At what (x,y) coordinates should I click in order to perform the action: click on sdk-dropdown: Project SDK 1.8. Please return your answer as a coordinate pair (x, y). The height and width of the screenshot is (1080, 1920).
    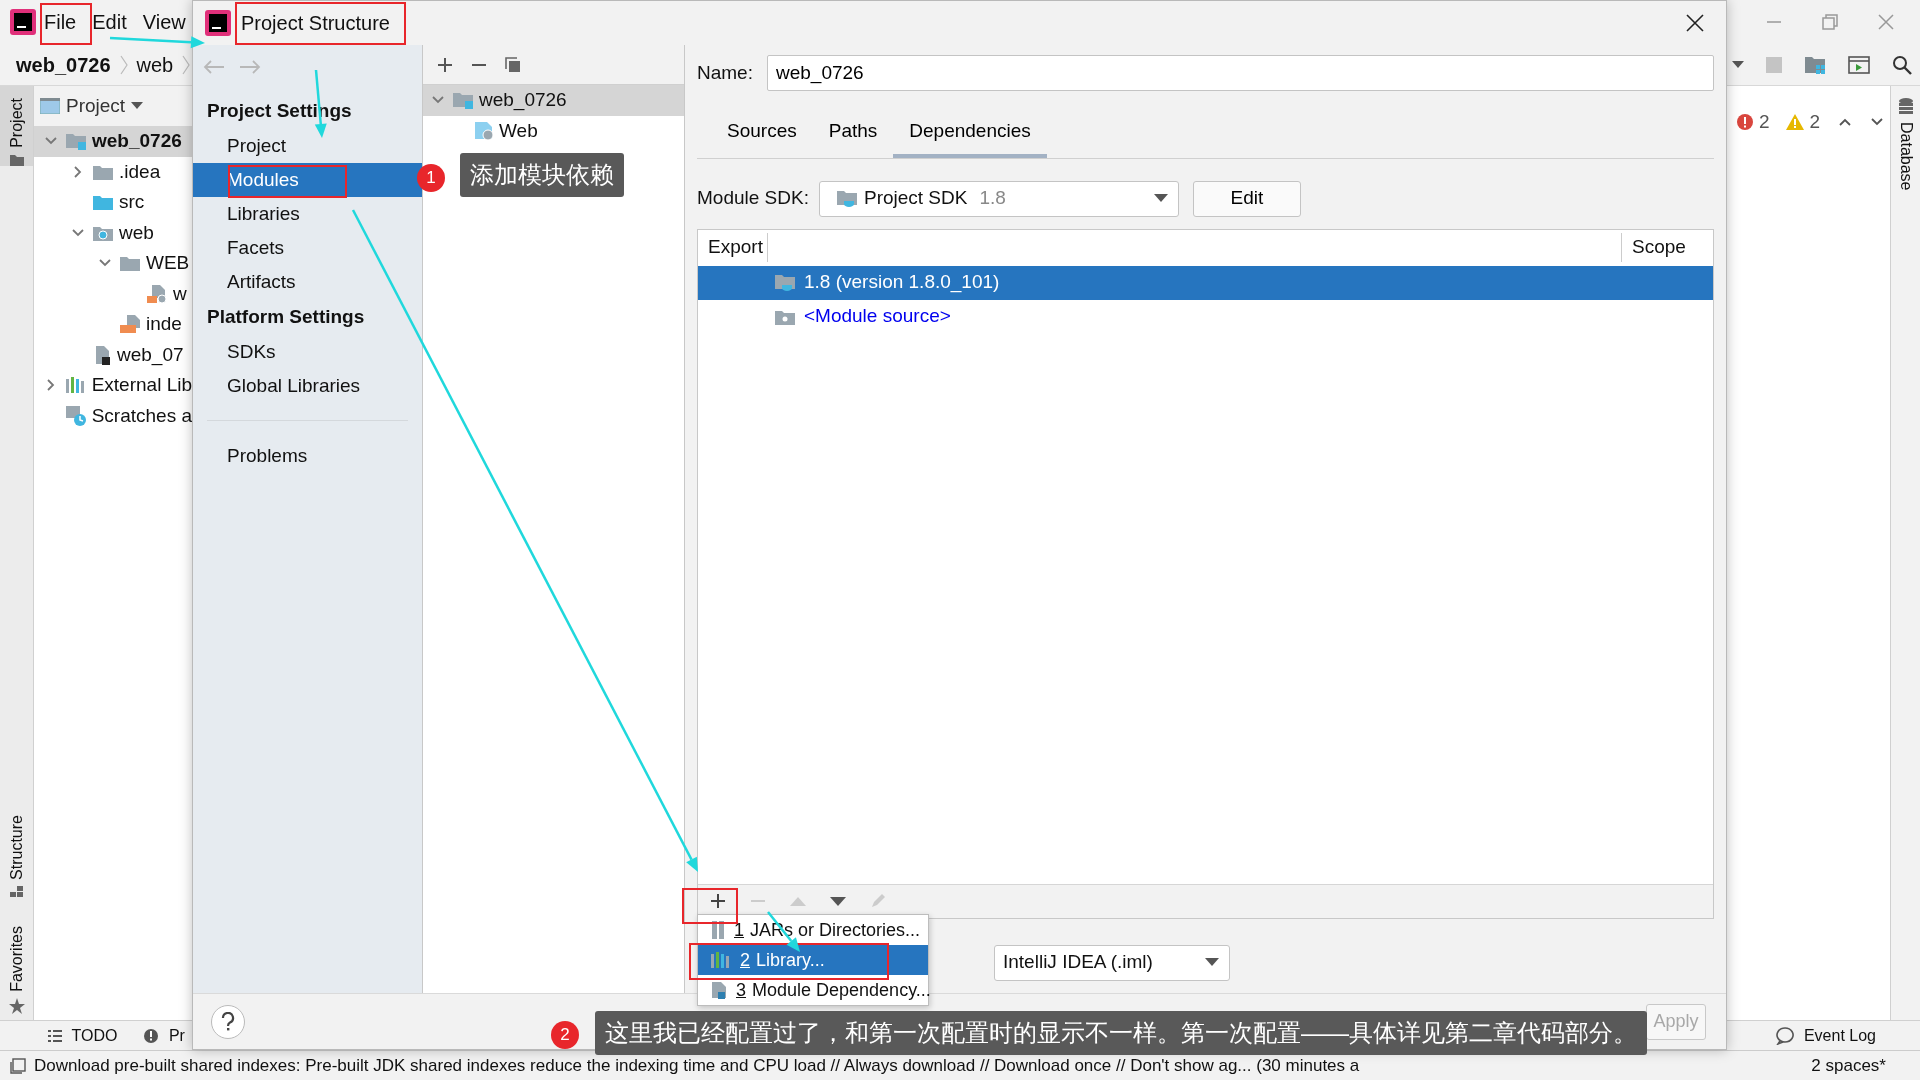
    Looking at the image, I should click on (998, 198).